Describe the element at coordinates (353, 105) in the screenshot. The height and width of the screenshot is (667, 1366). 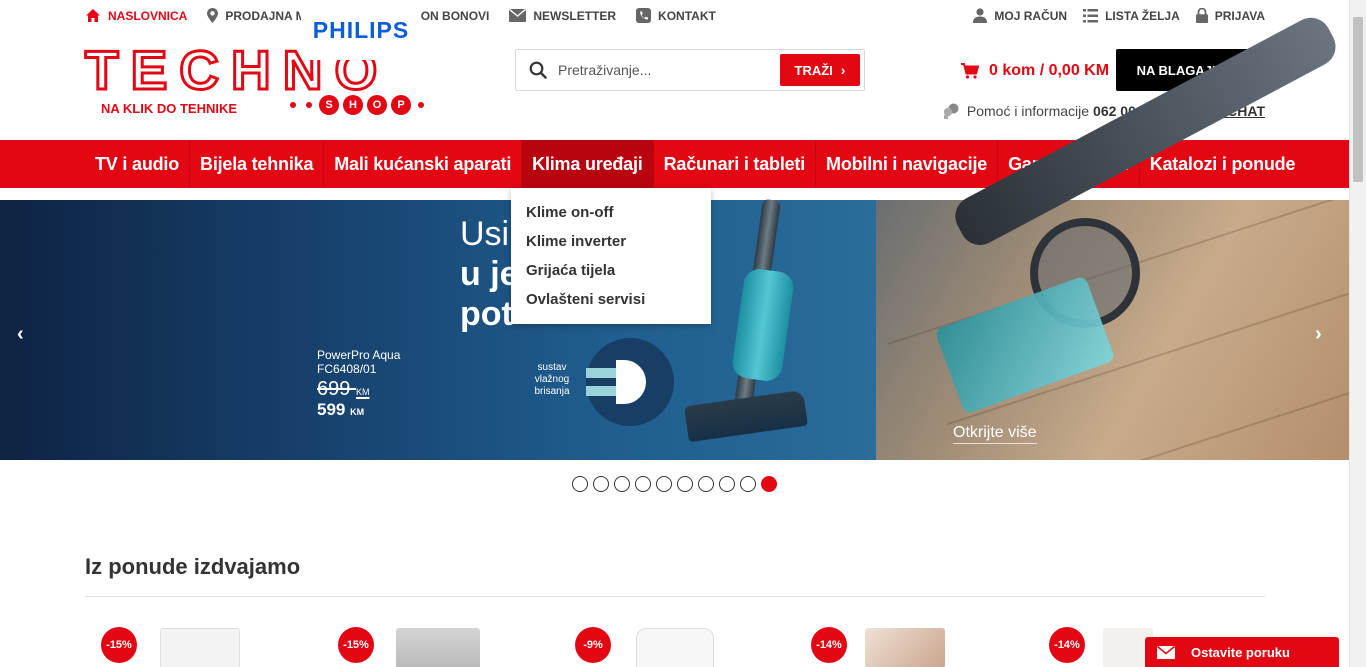
I see `logo-letter: H` at that location.